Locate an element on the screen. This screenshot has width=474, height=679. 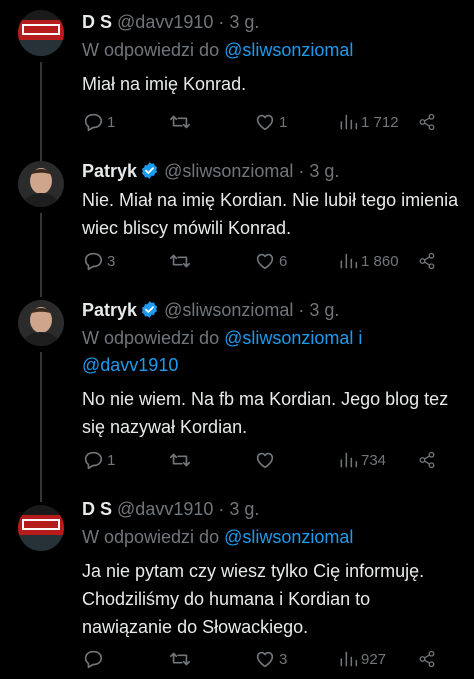
like-button: 3 is located at coordinates (270, 659).